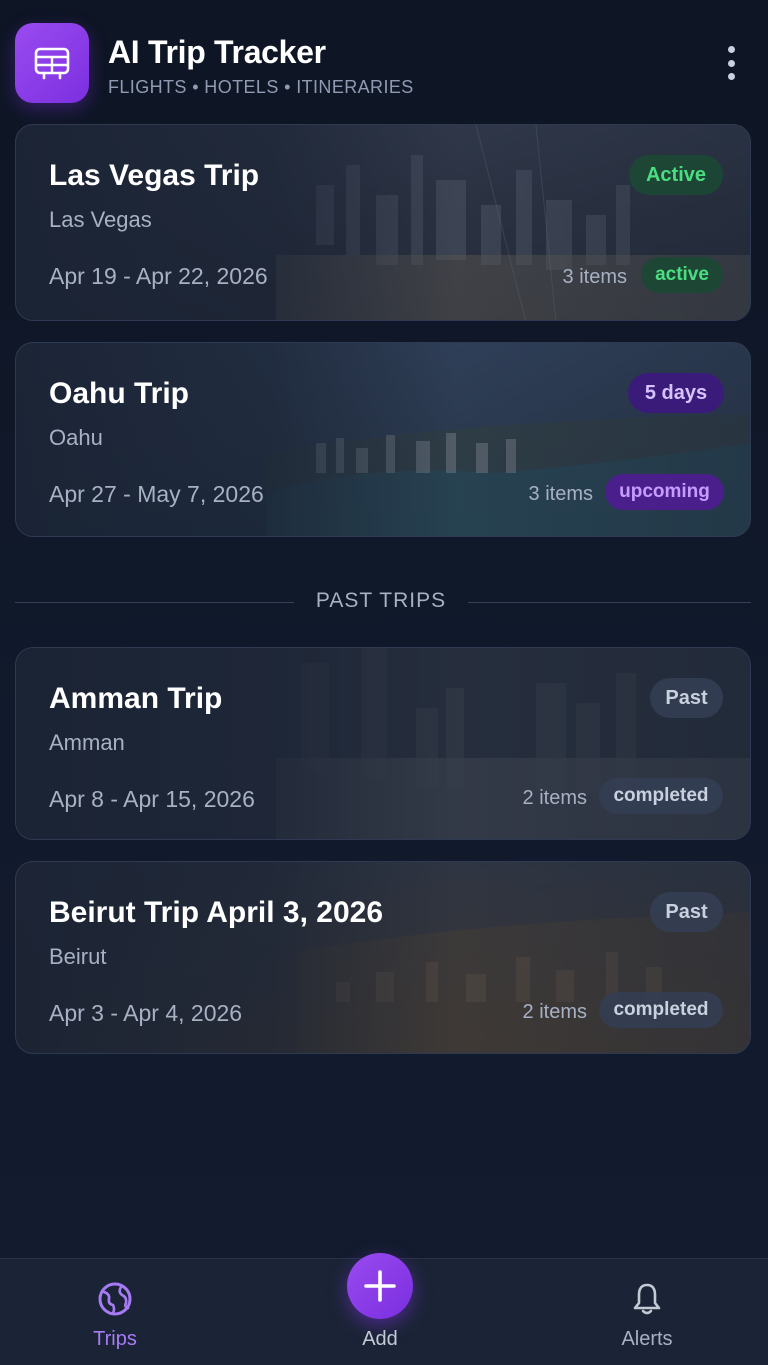  I want to click on app-subtitle: FLIGHTS • HOTELS • ITINERARIES, so click(261, 87).